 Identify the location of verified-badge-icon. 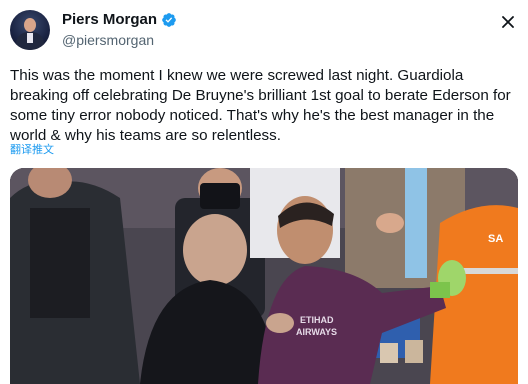
(169, 20).